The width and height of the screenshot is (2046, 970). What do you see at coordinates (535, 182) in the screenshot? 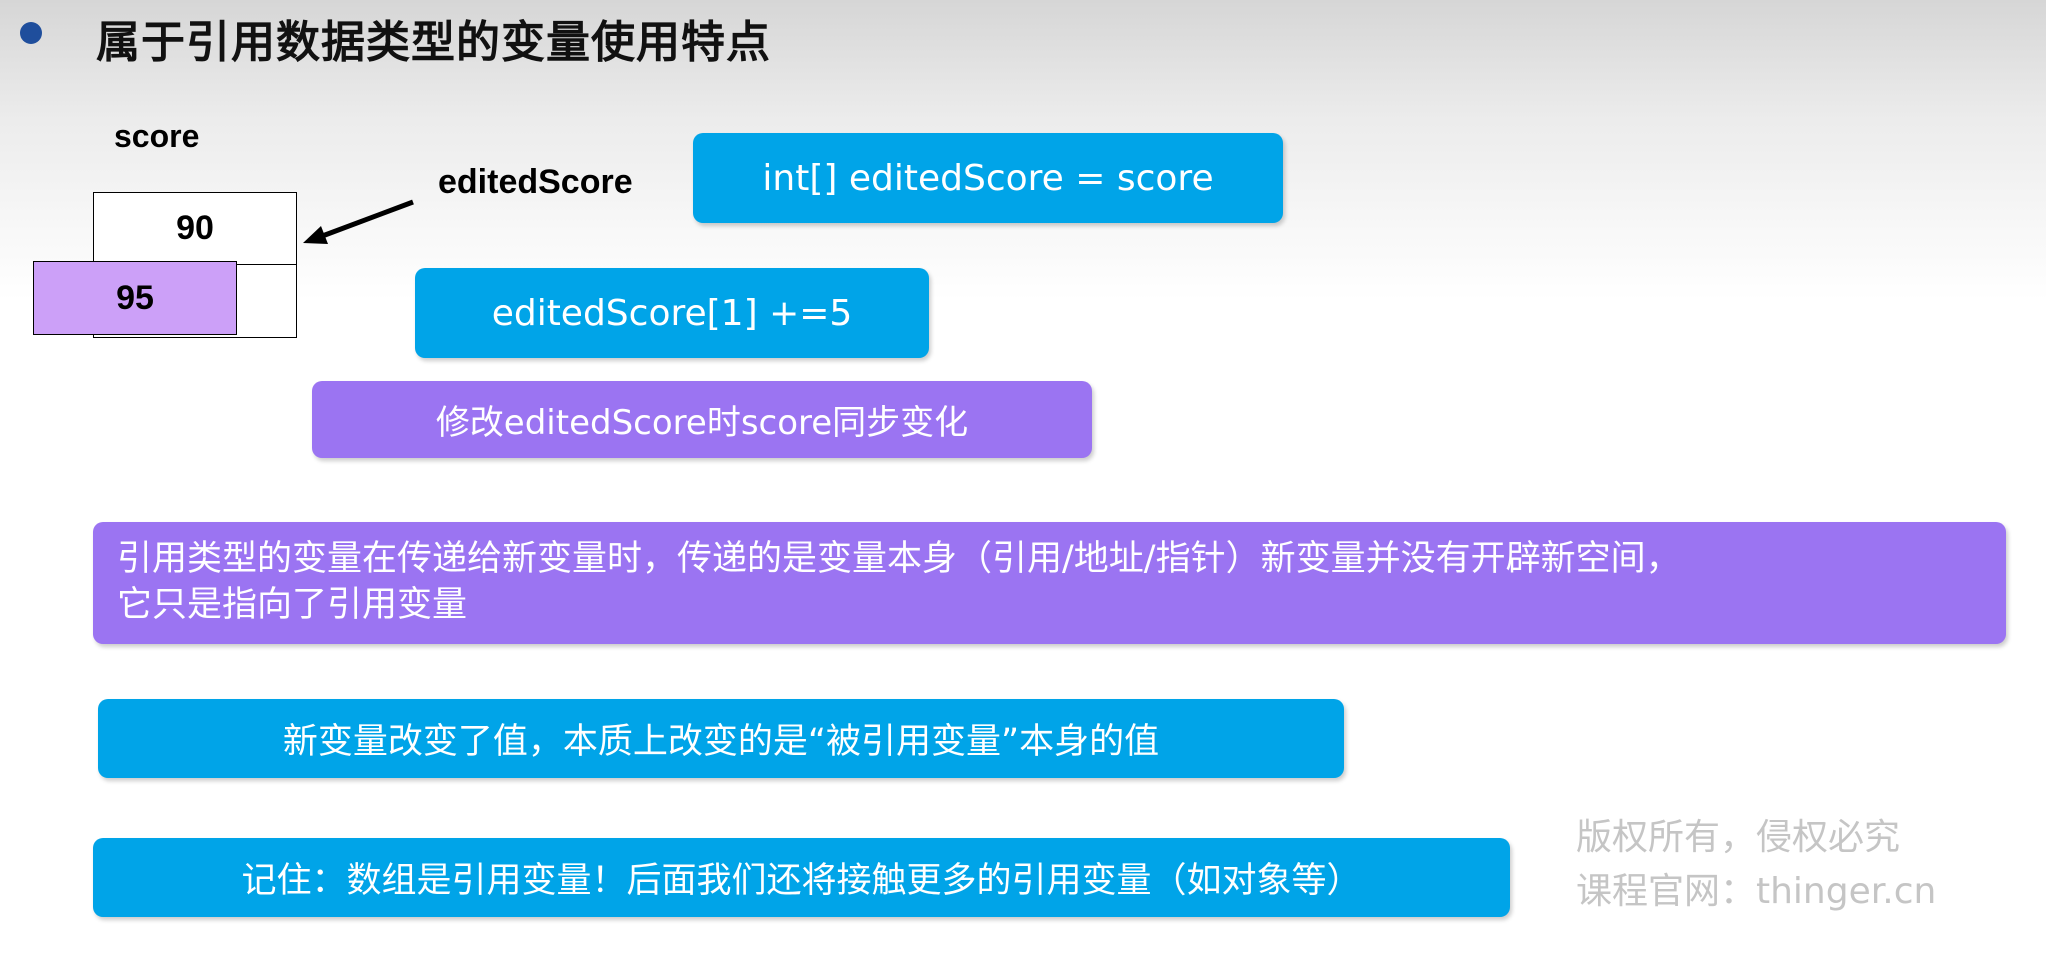
I see `edited-score-label: editedScore` at bounding box center [535, 182].